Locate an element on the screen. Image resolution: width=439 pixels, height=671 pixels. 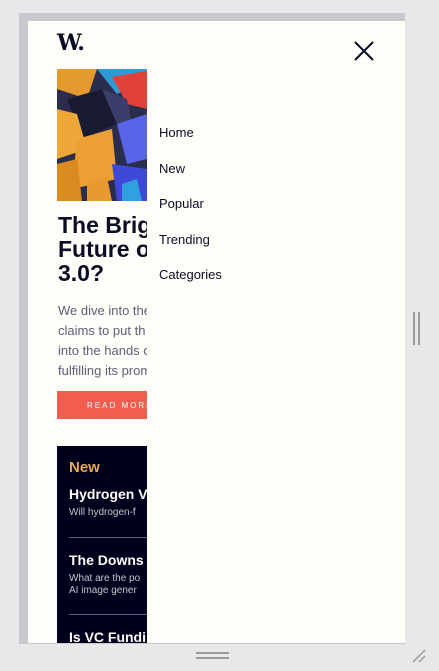
nav-item-new: New is located at coordinates (190, 179).